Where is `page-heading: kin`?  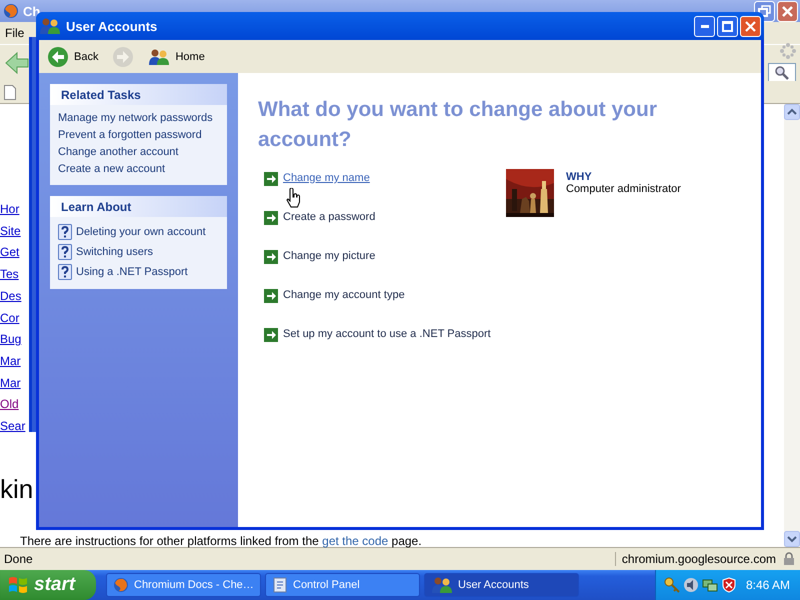 page-heading: kin is located at coordinates (17, 489).